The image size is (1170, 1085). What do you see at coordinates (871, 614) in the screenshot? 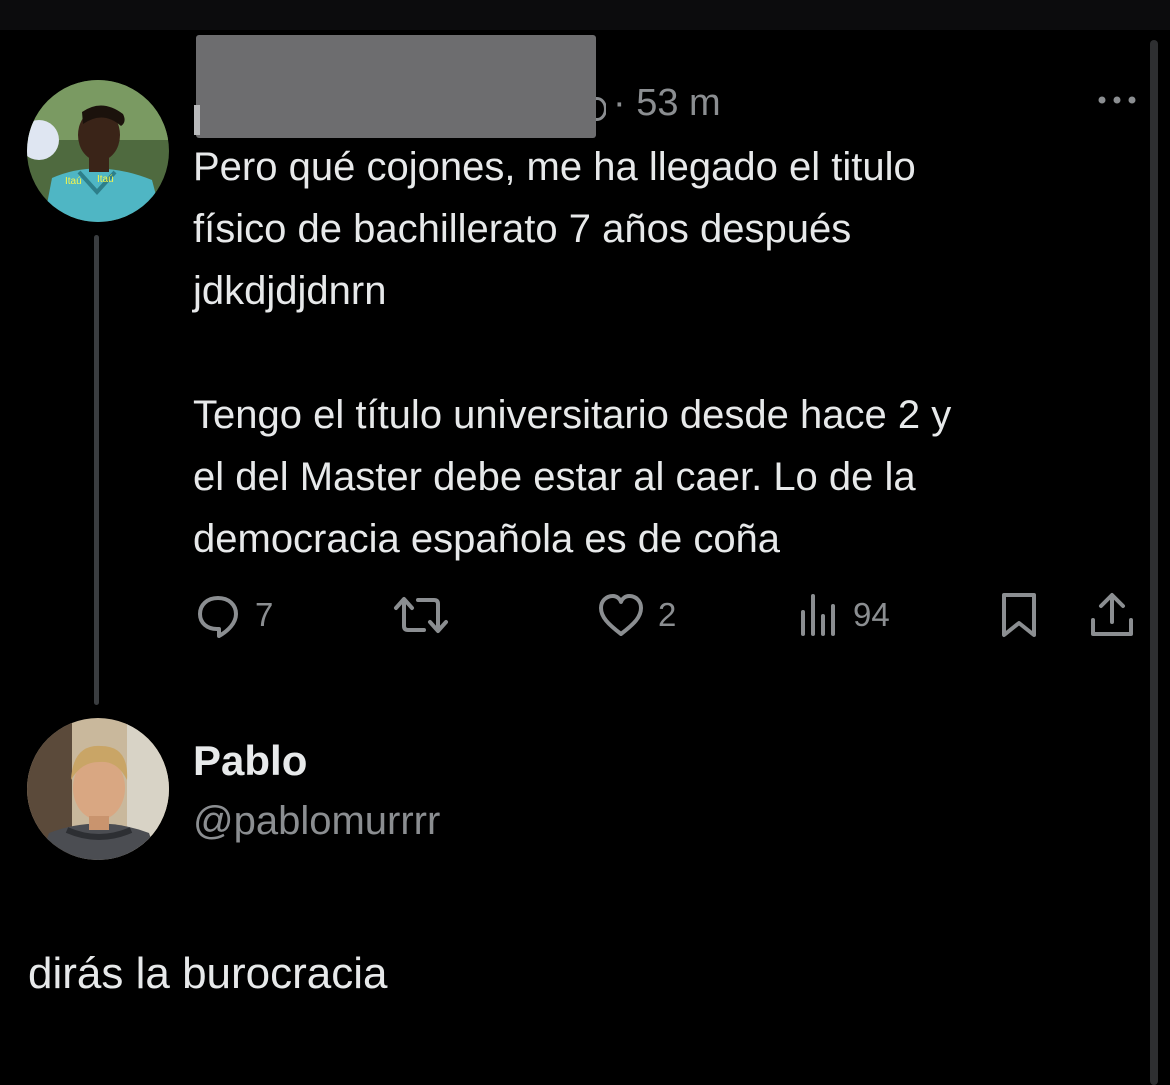
I see `views-count: 94` at bounding box center [871, 614].